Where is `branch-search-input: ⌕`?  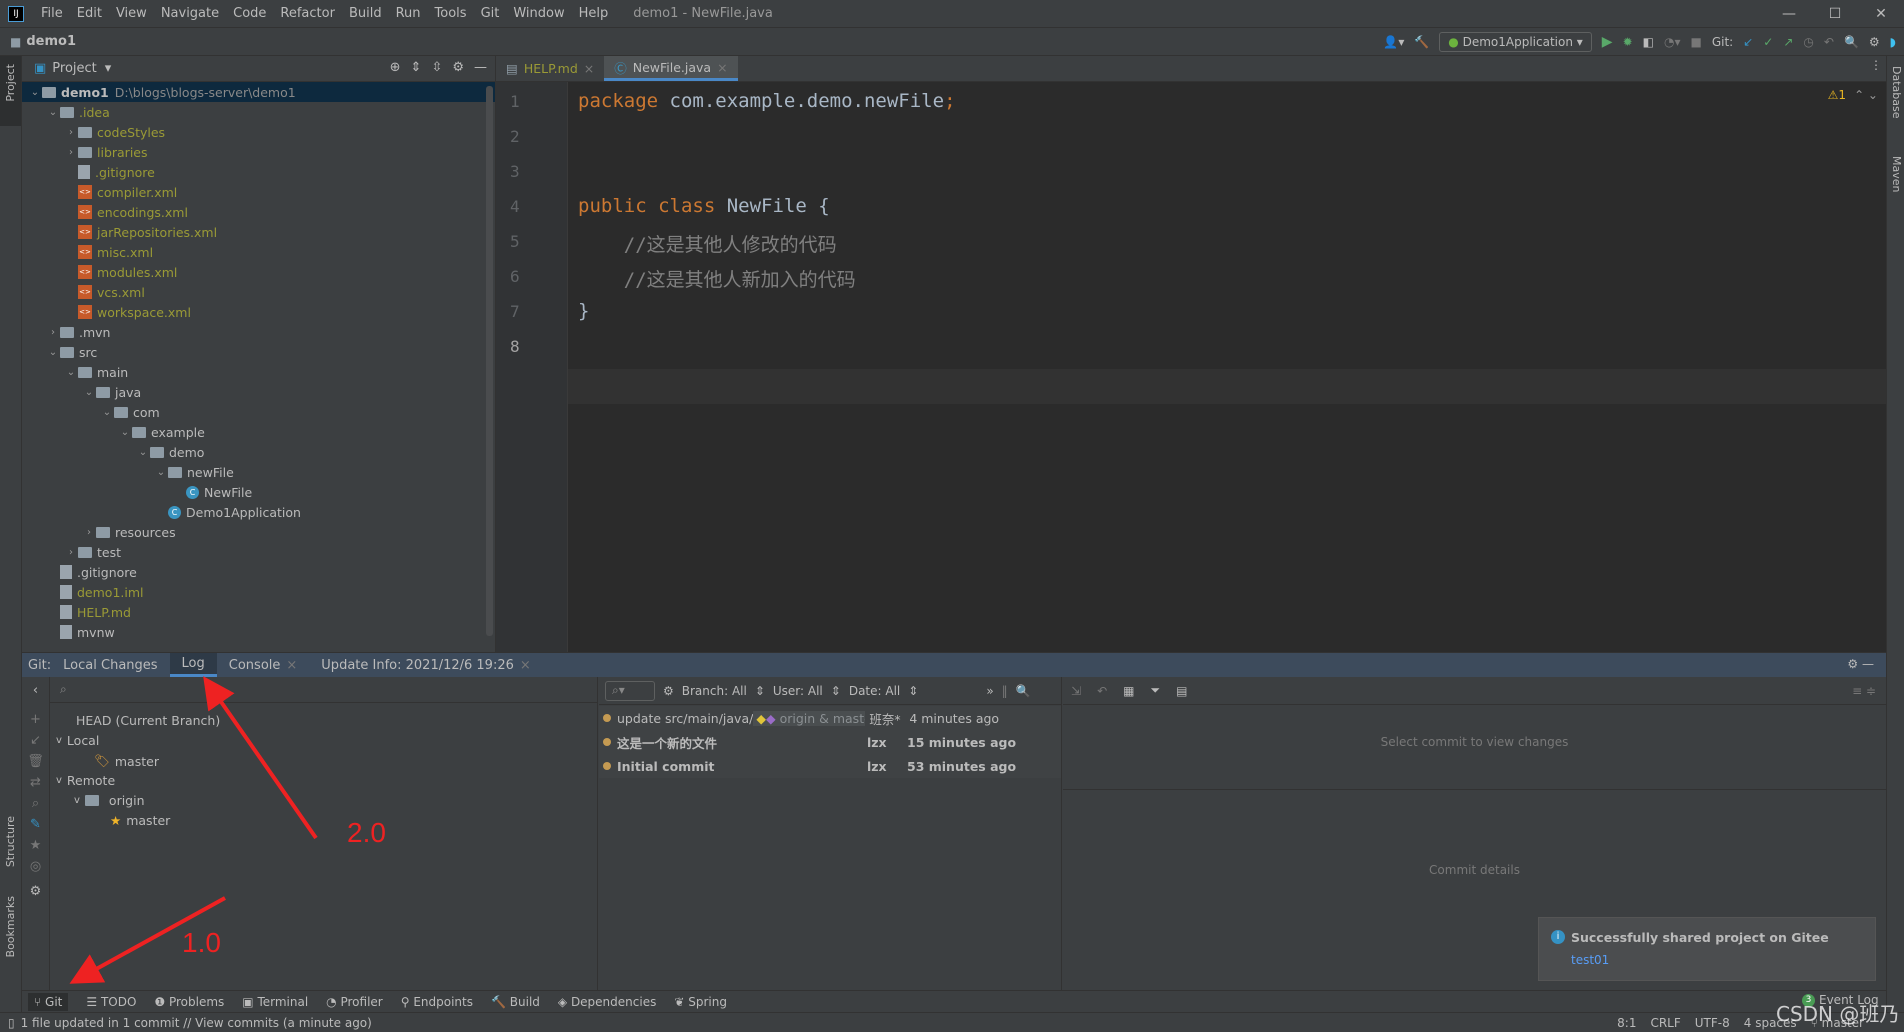 branch-search-input: ⌕ is located at coordinates (324, 690).